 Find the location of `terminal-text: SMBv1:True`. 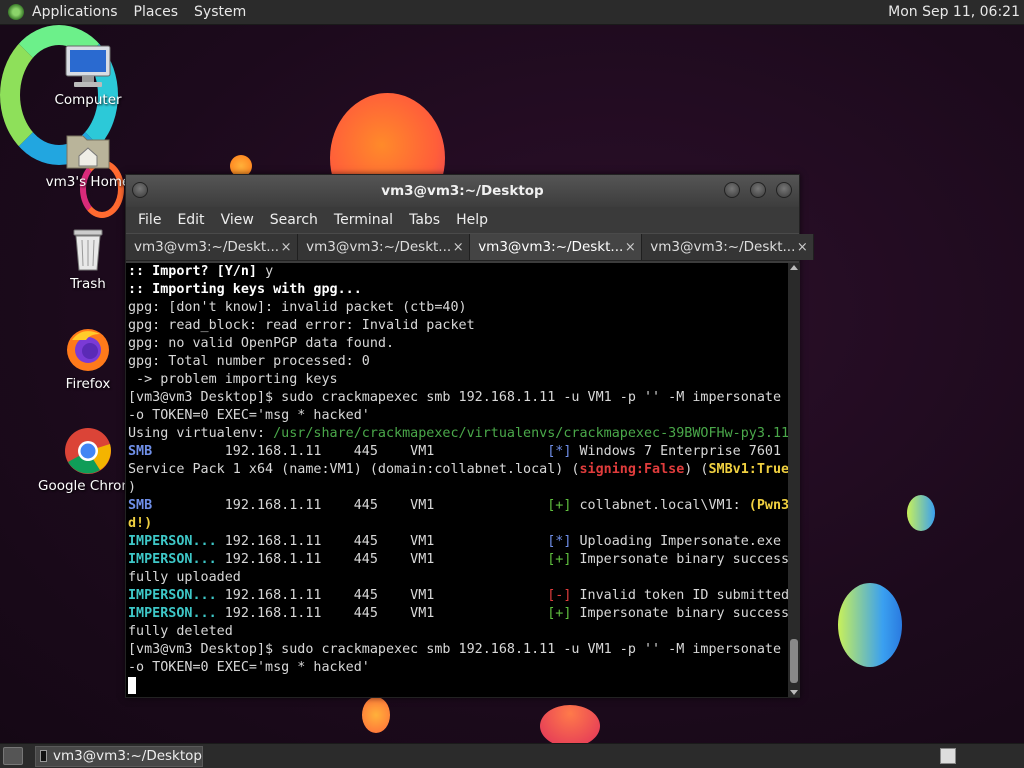

terminal-text: SMBv1:True is located at coordinates (748, 469).